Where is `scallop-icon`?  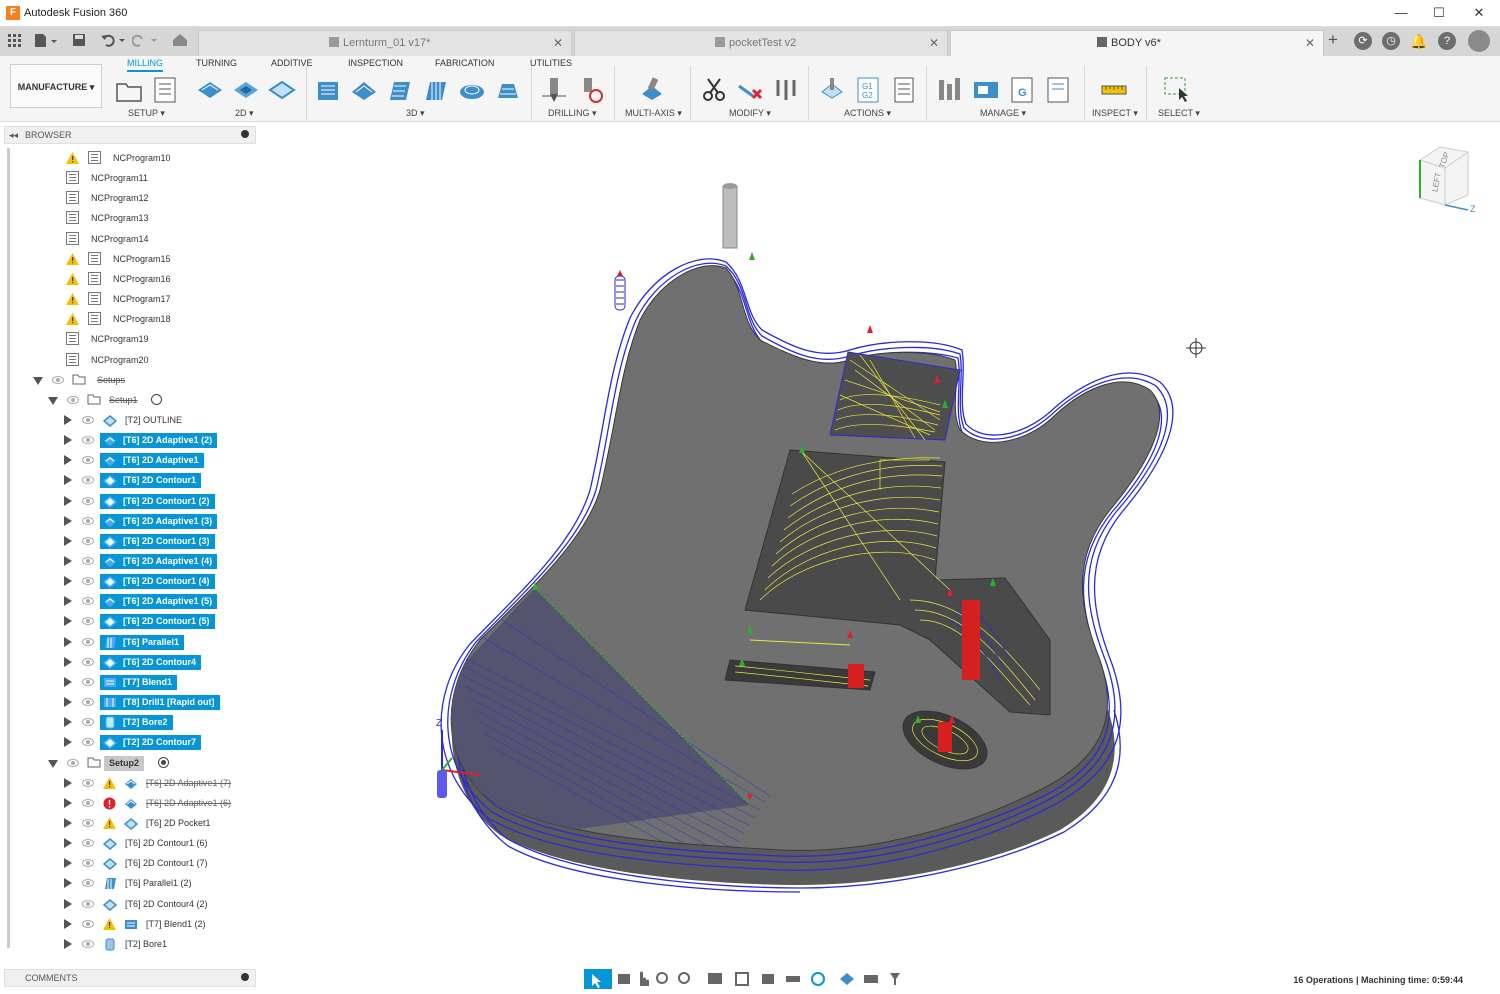 scallop-icon is located at coordinates (472, 90).